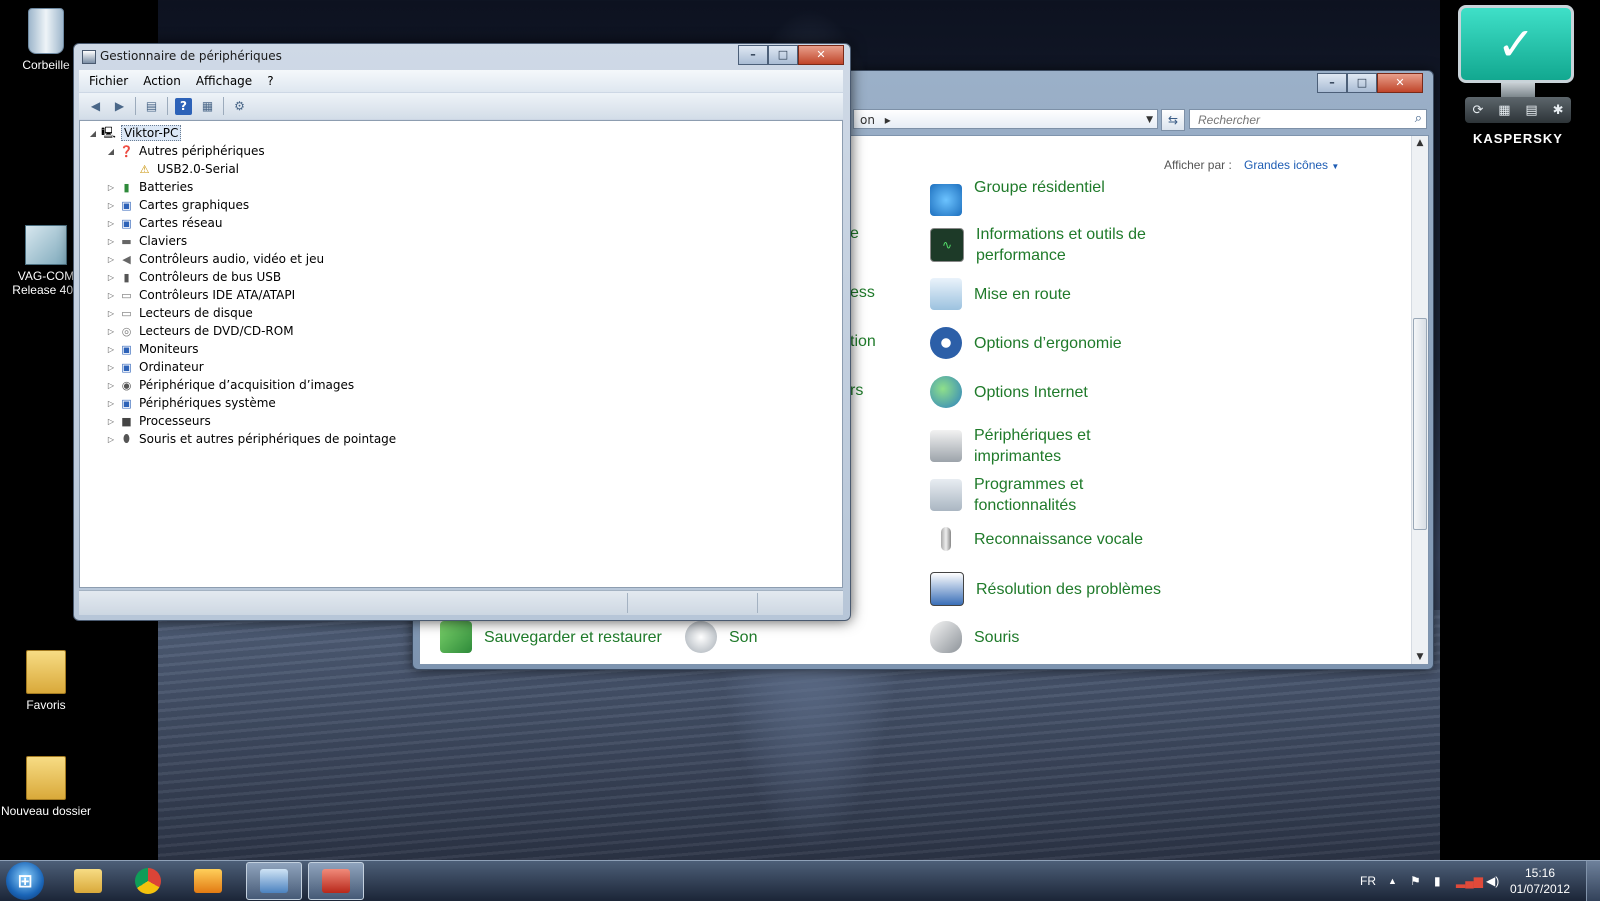  What do you see at coordinates (1009, 392) in the screenshot?
I see `cp-item-options-internet: Options Internet` at bounding box center [1009, 392].